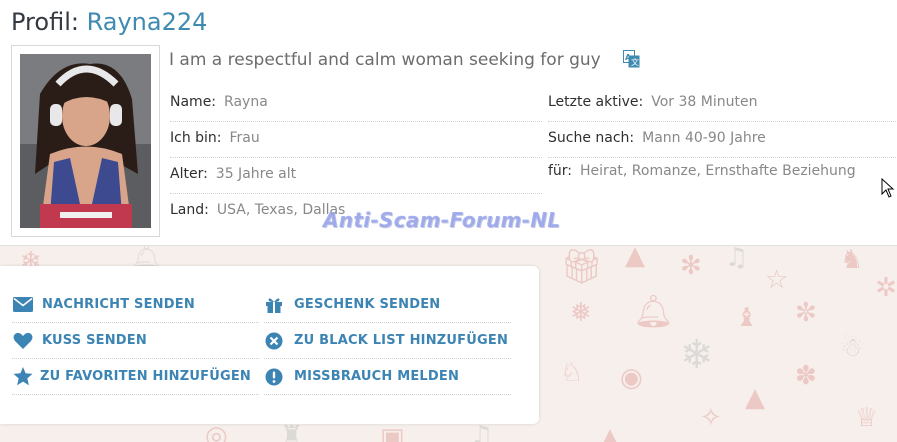  What do you see at coordinates (244, 138) in the screenshot?
I see `detail-value: Frau` at bounding box center [244, 138].